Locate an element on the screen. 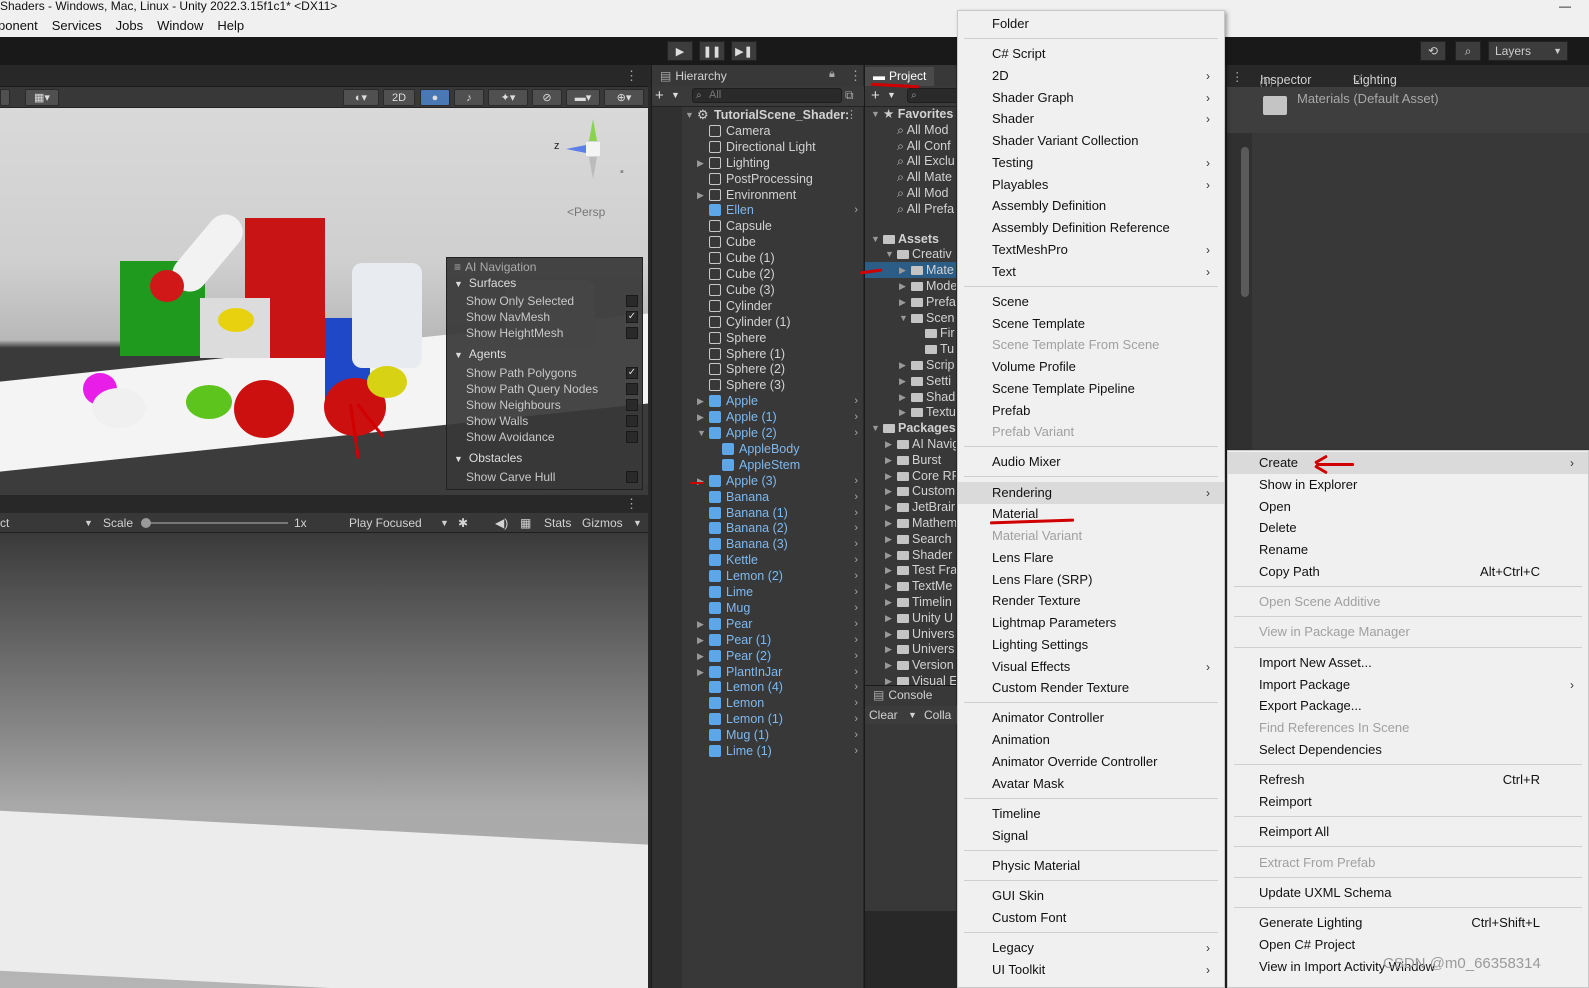 This screenshot has height=988, width=1589. menu-item-scene-template: Scene Template is located at coordinates (1091, 324).